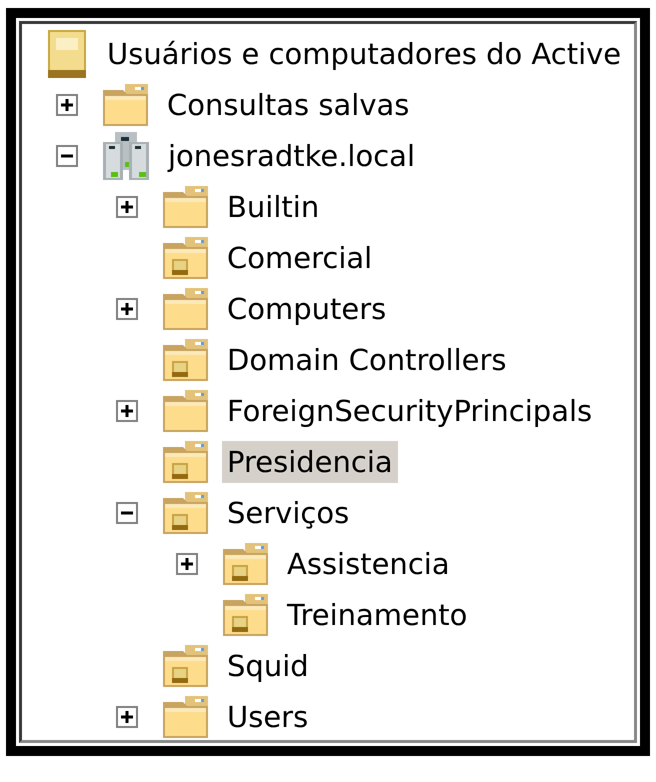 This screenshot has width=656, height=782. I want to click on tree-item: Domain Controllers, so click(367, 359).